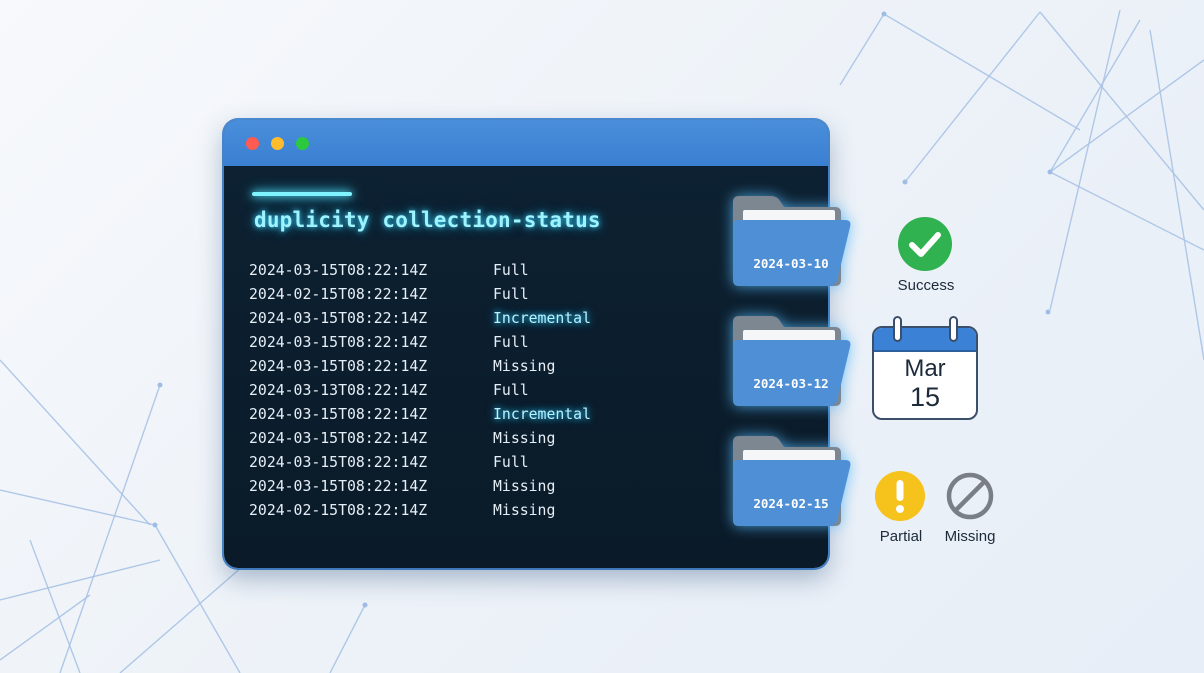 The width and height of the screenshot is (1204, 673). I want to click on folder-backup-2024-02-15: 2024-02-15, so click(790, 482).